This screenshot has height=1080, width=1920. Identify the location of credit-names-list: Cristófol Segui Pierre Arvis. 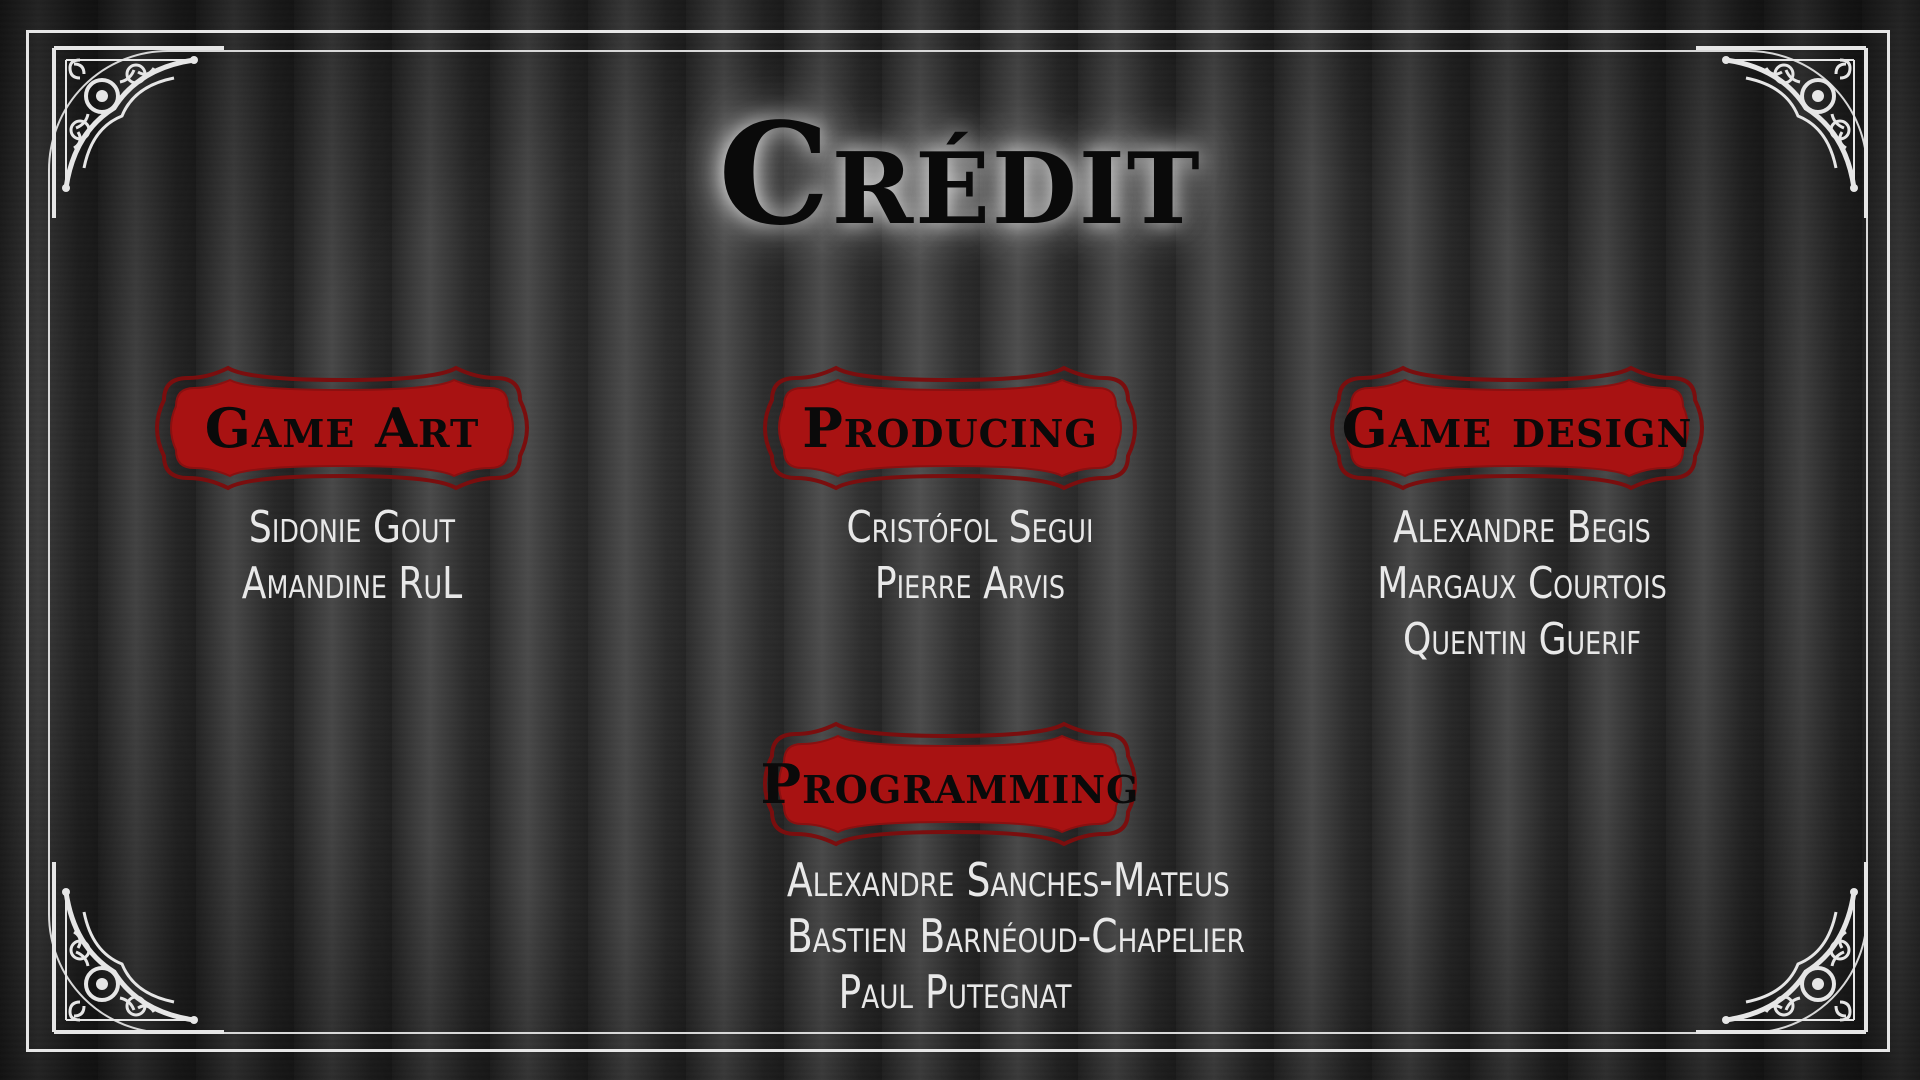
(950, 556).